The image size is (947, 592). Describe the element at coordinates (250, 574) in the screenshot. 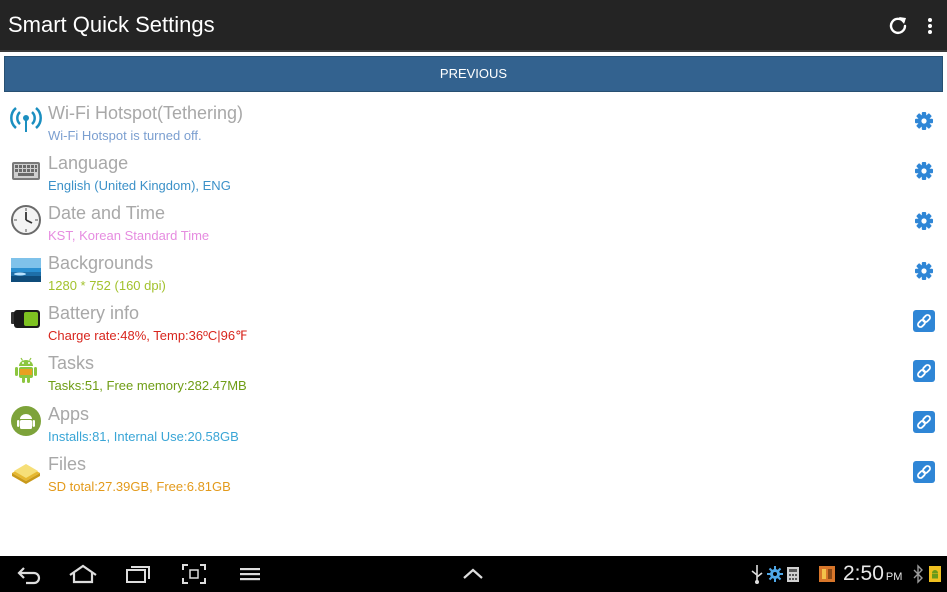

I see `menu-icon` at that location.